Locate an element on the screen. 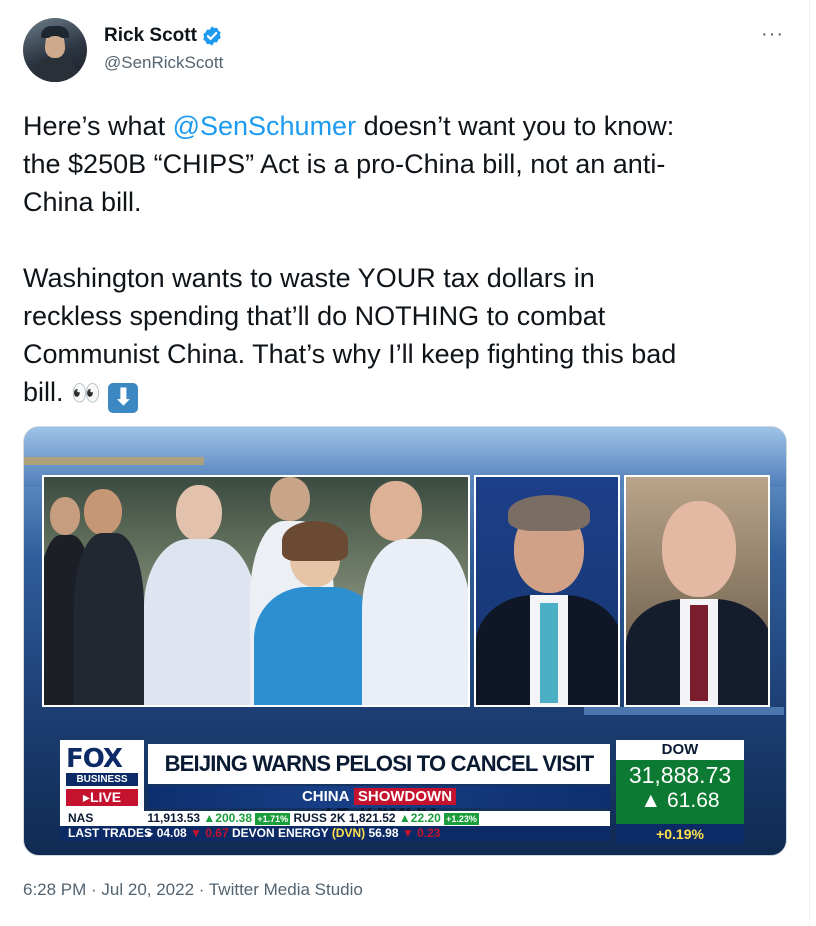 The image size is (816, 926). dow-title: DOW is located at coordinates (680, 750).